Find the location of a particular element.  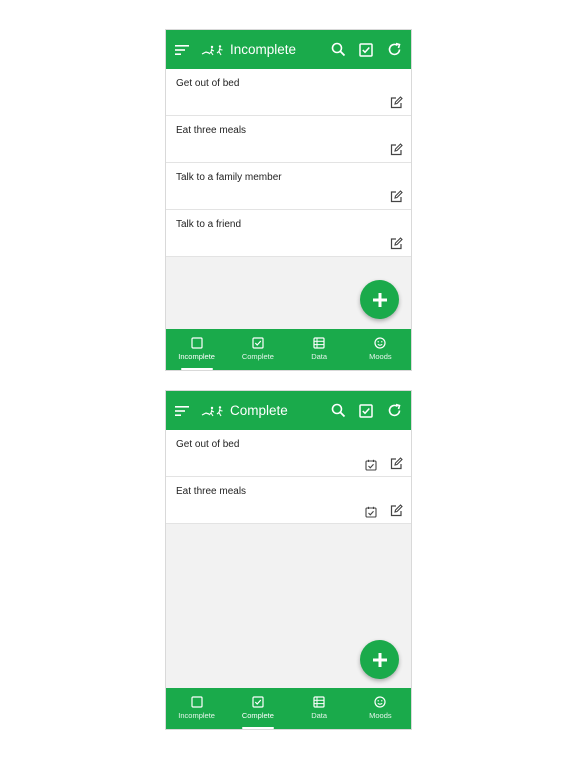

task-row: Talk to a friend is located at coordinates (288, 233).